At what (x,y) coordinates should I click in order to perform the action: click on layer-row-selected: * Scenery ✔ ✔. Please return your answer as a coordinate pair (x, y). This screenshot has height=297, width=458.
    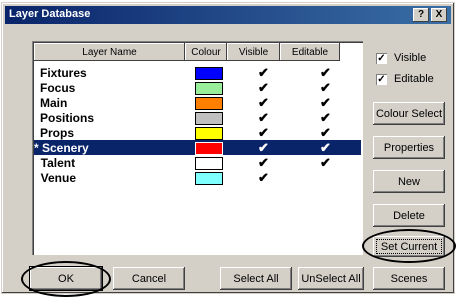
    Looking at the image, I should click on (197, 147).